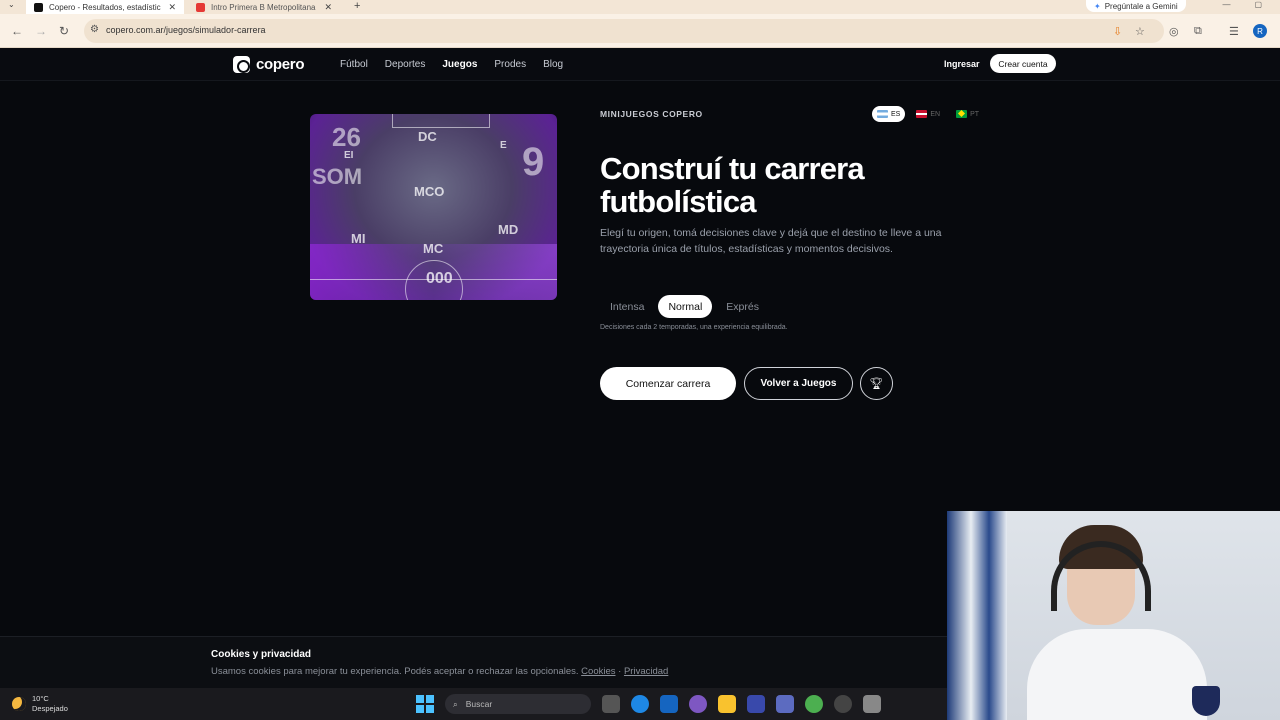  Describe the element at coordinates (405, 64) in the screenshot. I see `nav-deportes: Deportes` at that location.